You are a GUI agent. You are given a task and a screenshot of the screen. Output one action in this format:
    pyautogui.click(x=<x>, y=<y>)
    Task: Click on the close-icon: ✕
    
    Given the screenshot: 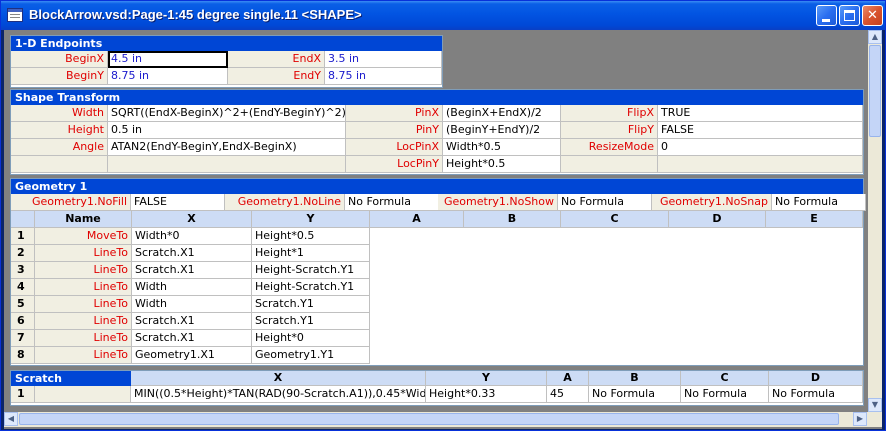 What is the action you would take?
    pyautogui.click(x=872, y=15)
    